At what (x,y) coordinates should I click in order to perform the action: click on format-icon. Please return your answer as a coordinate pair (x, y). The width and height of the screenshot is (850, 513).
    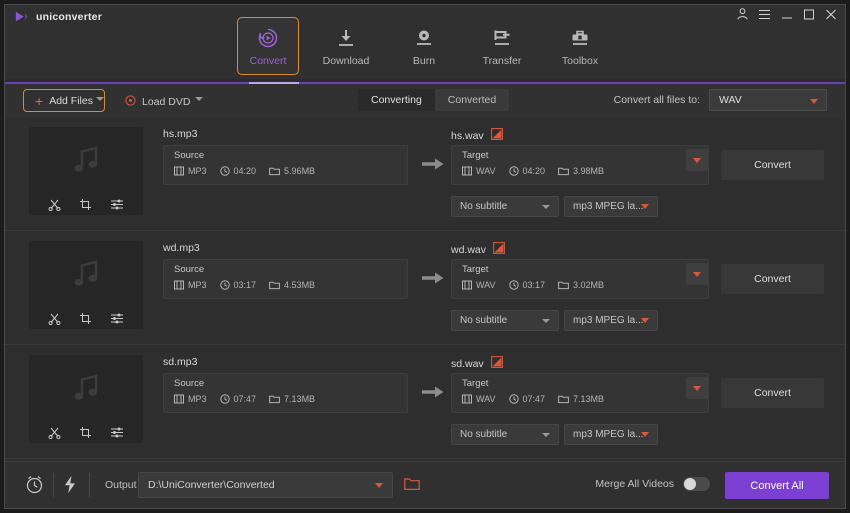
    Looking at the image, I should click on (179, 399).